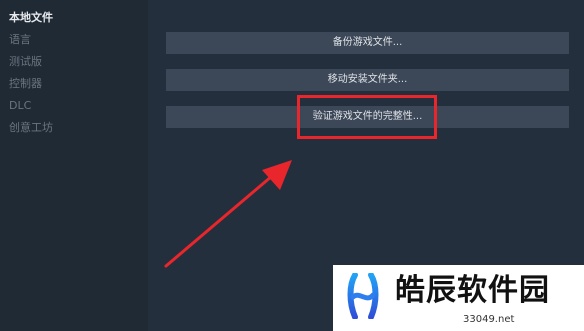  Describe the element at coordinates (31, 18) in the screenshot. I see `sidebar-item-local-files: 本地文件` at that location.